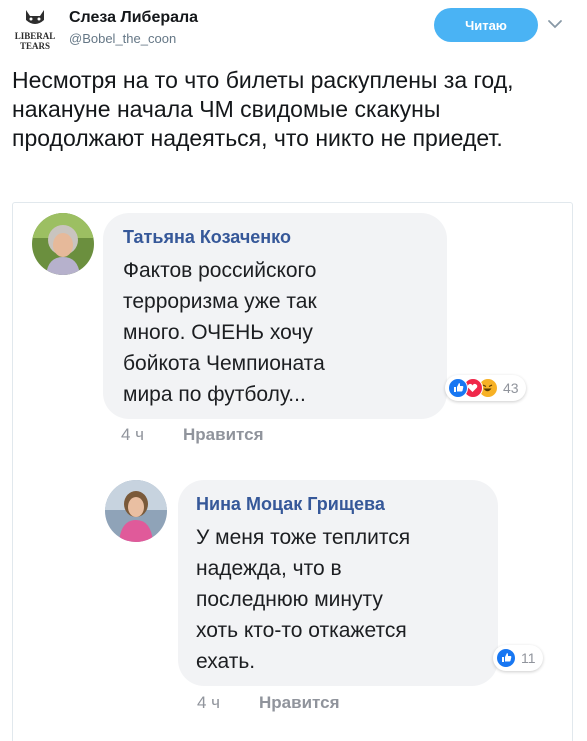 The image size is (587, 741). Describe the element at coordinates (290, 504) in the screenshot. I see `commenter-name: Нина Моцак Грищева` at that location.